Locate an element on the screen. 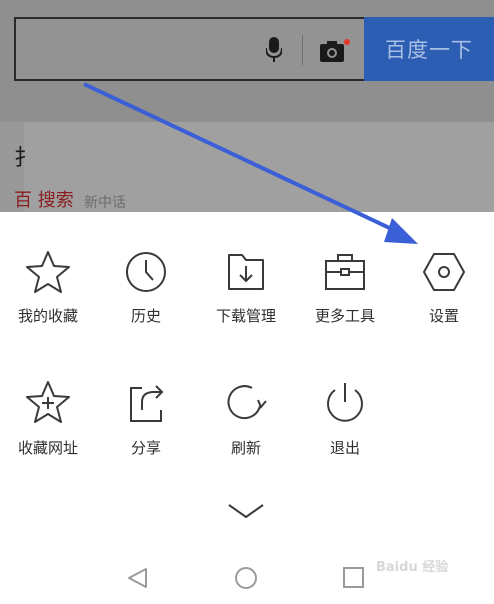 Image resolution: width=494 pixels, height=604 pixels. nav-recents-button is located at coordinates (354, 580).